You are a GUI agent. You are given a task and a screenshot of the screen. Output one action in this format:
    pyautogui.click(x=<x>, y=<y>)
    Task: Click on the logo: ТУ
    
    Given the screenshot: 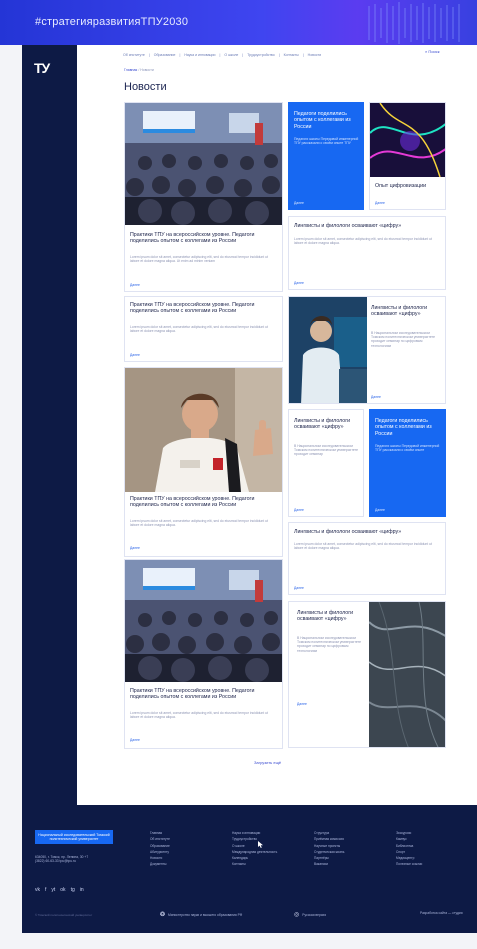 What is the action you would take?
    pyautogui.click(x=42, y=68)
    